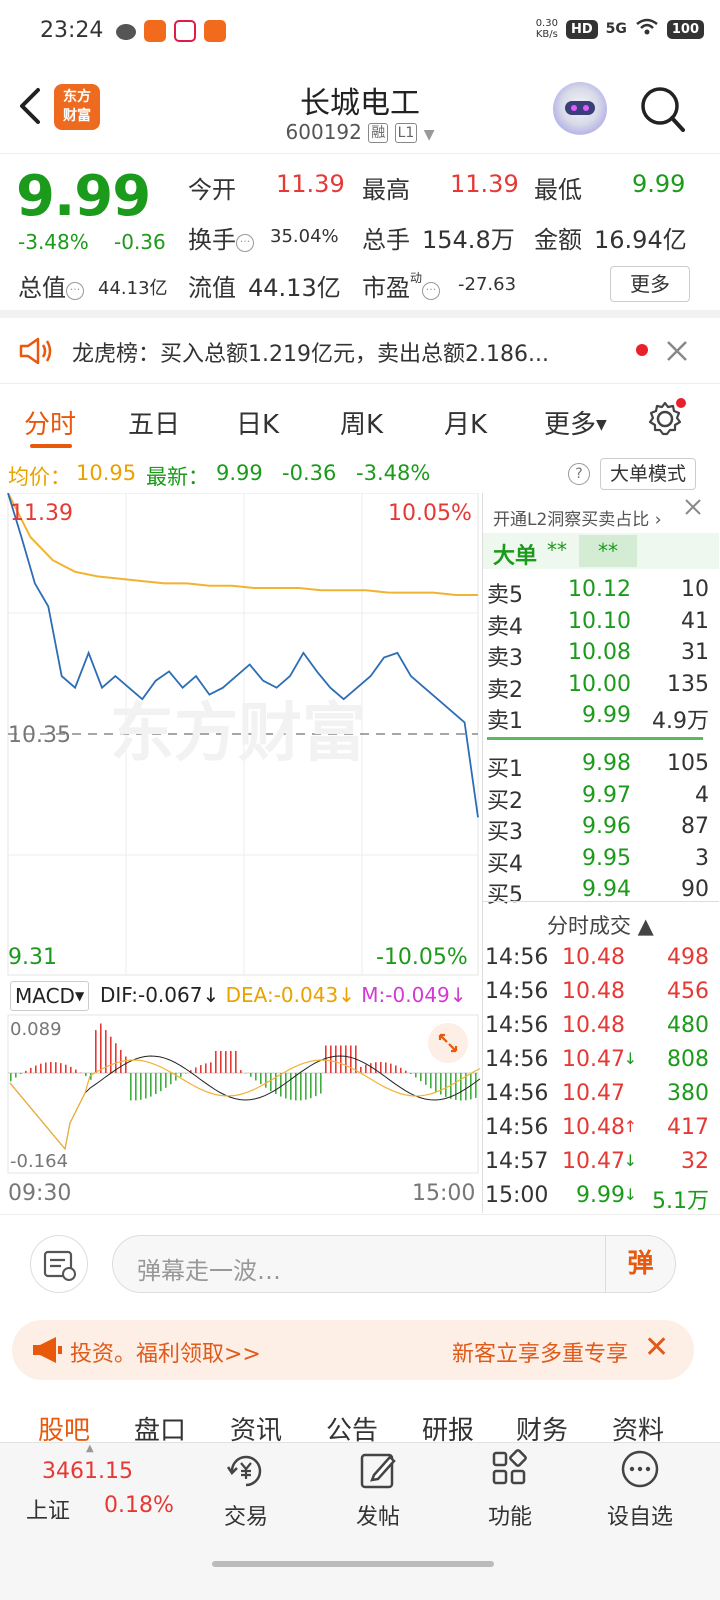  What do you see at coordinates (394, 1264) in the screenshot?
I see `danmu-input: 弹幕走一波… 弹` at bounding box center [394, 1264].